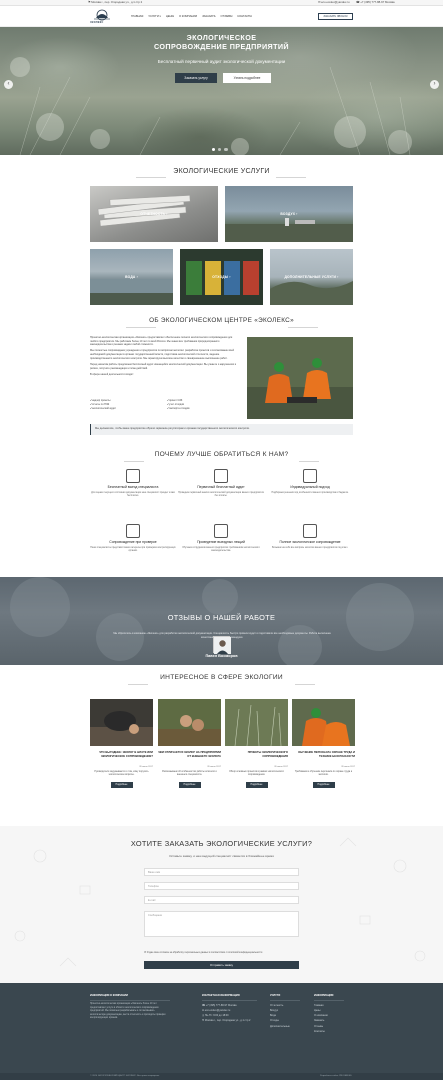 The height and width of the screenshot is (1080, 443). I want to click on nav-item-contacts: КОНТАКТЫ, so click(244, 17).